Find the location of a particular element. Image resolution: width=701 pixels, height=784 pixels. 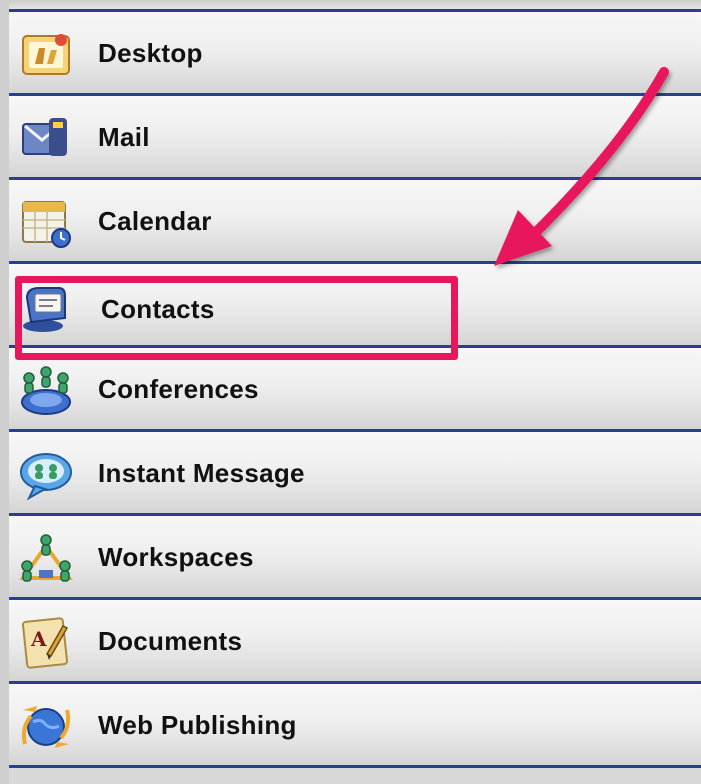

nav-item-desktop: Desktop is located at coordinates (355, 54).